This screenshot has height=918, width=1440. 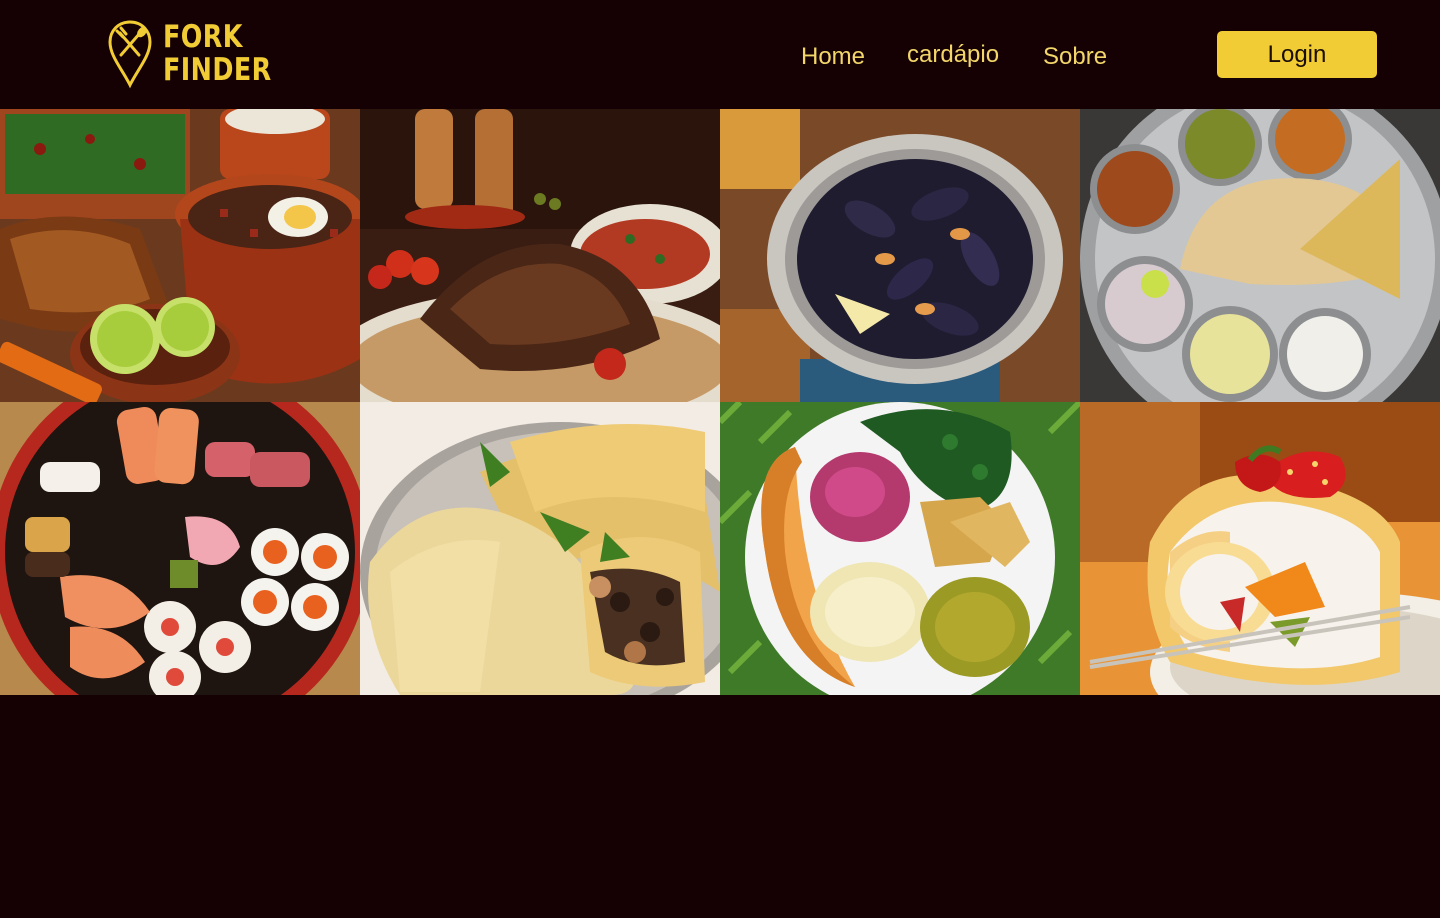 I want to click on tacos-image, so click(x=540, y=548).